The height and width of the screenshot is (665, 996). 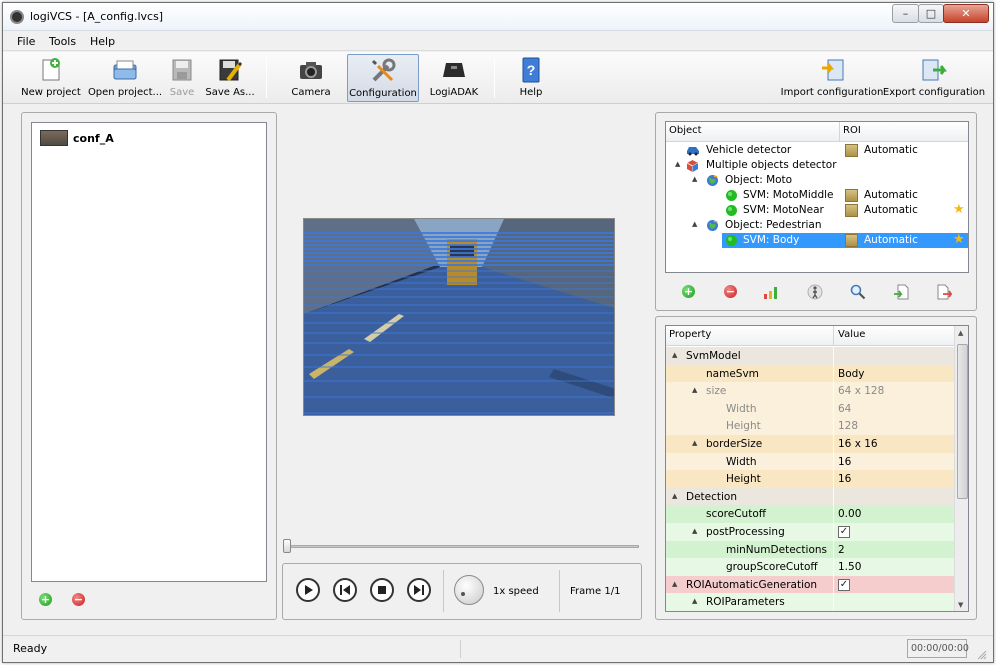 I want to click on property-row: ▲ postProcessing ✓, so click(x=810, y=532).